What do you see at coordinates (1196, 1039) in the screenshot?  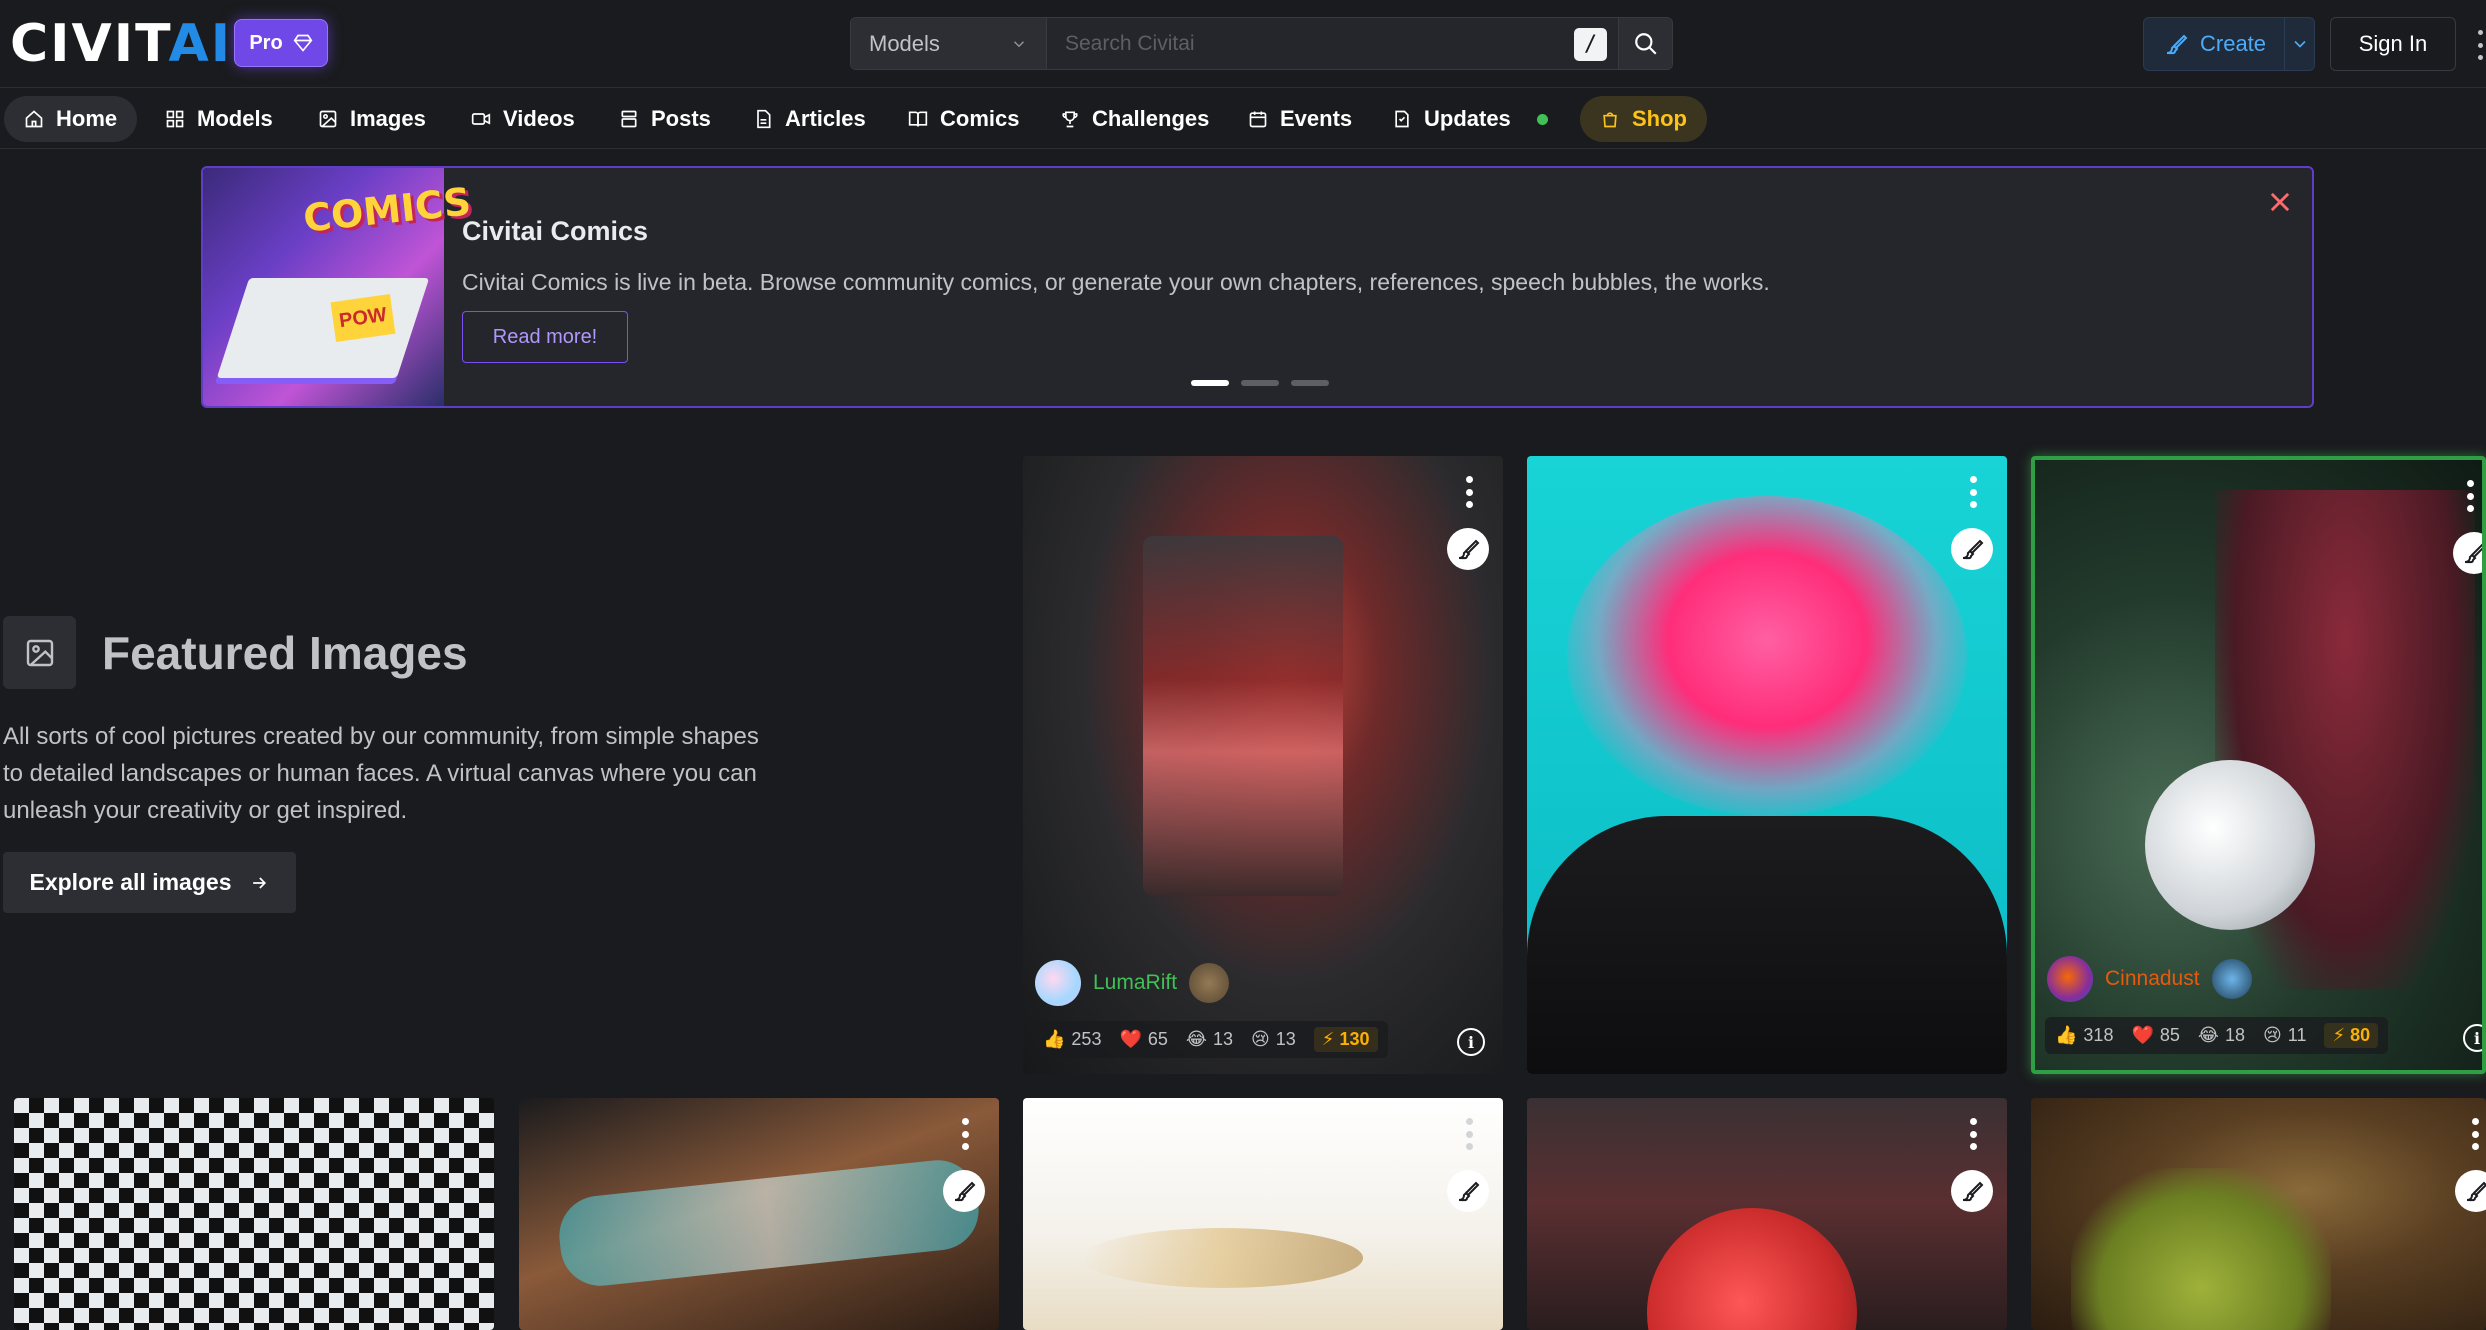 I see `laugh-icon: 😂` at bounding box center [1196, 1039].